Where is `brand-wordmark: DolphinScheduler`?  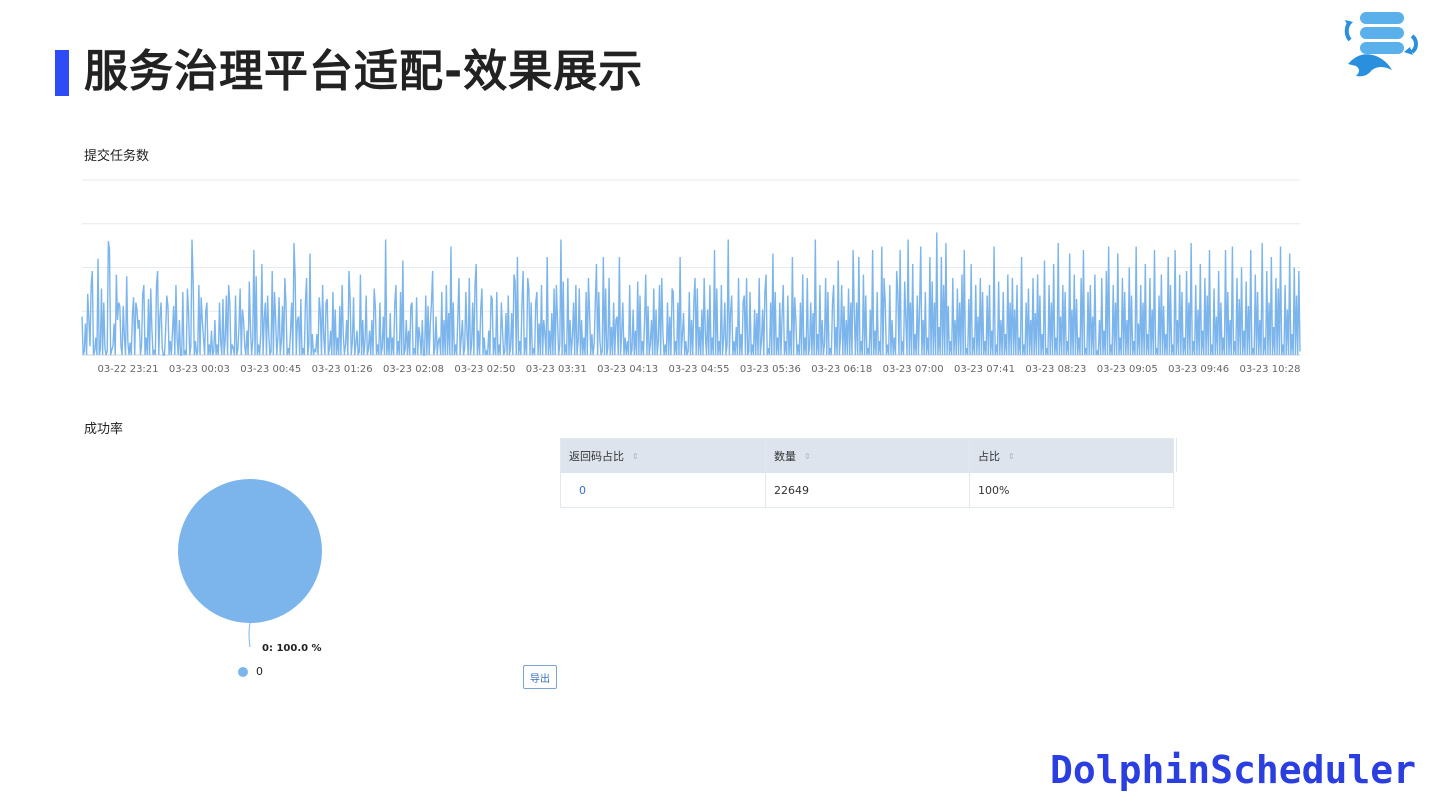 brand-wordmark: DolphinScheduler is located at coordinates (1233, 770).